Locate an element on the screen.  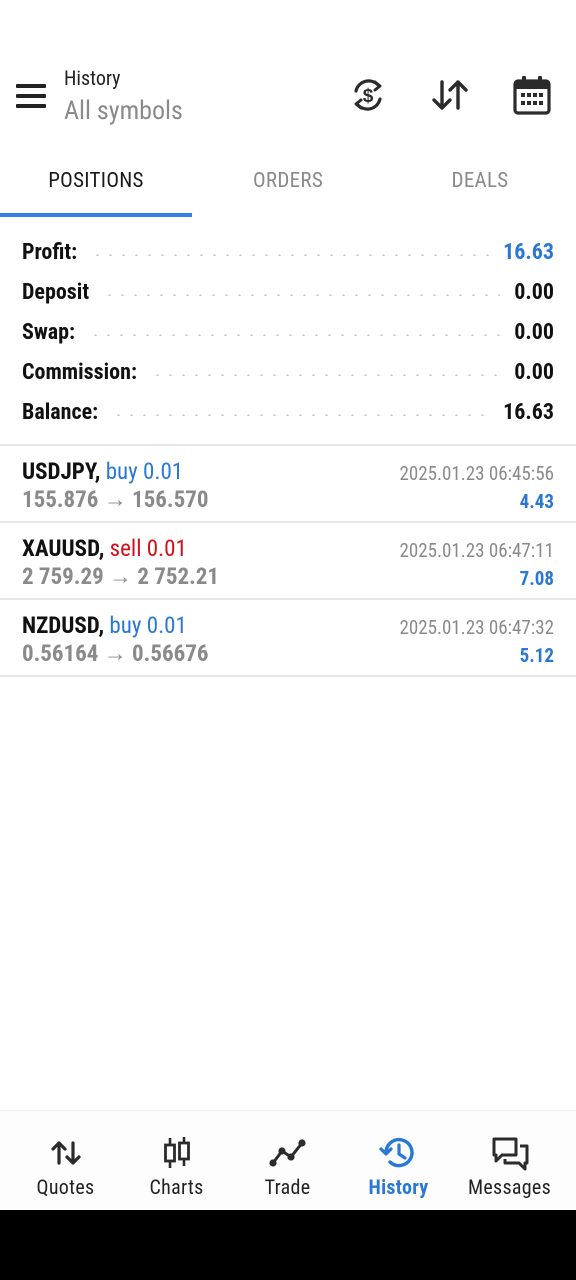
position-time: 2025.01.23 06:47:32 is located at coordinates (476, 627).